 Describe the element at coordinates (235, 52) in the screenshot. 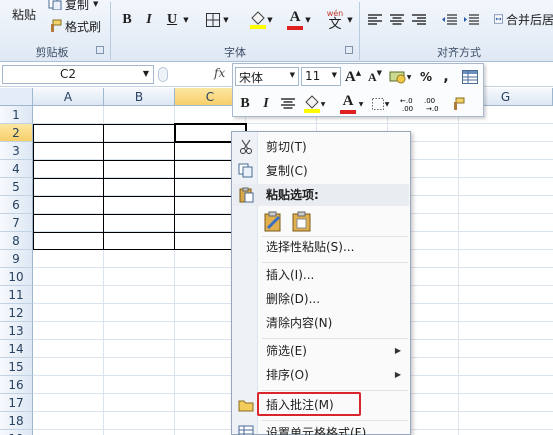

I see `font-group-caption: 字体` at that location.